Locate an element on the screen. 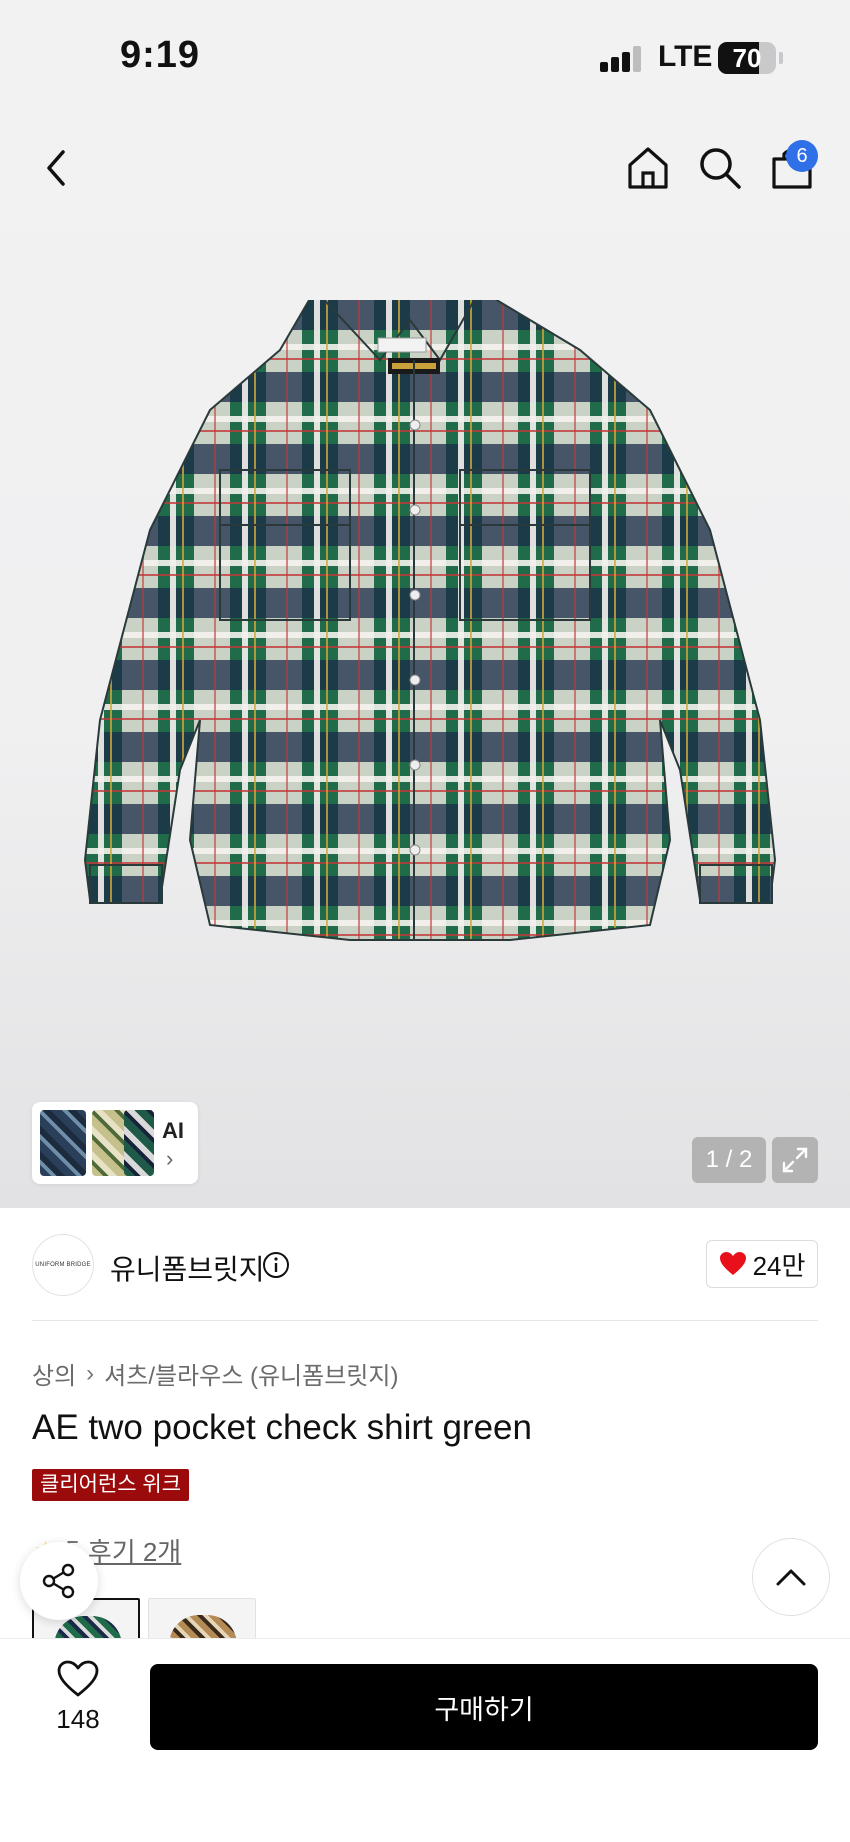 This screenshot has width=850, height=1842. breadcrumb: 상의 › 셔츠/블라우스 (유니폼브릿지) is located at coordinates (215, 1373).